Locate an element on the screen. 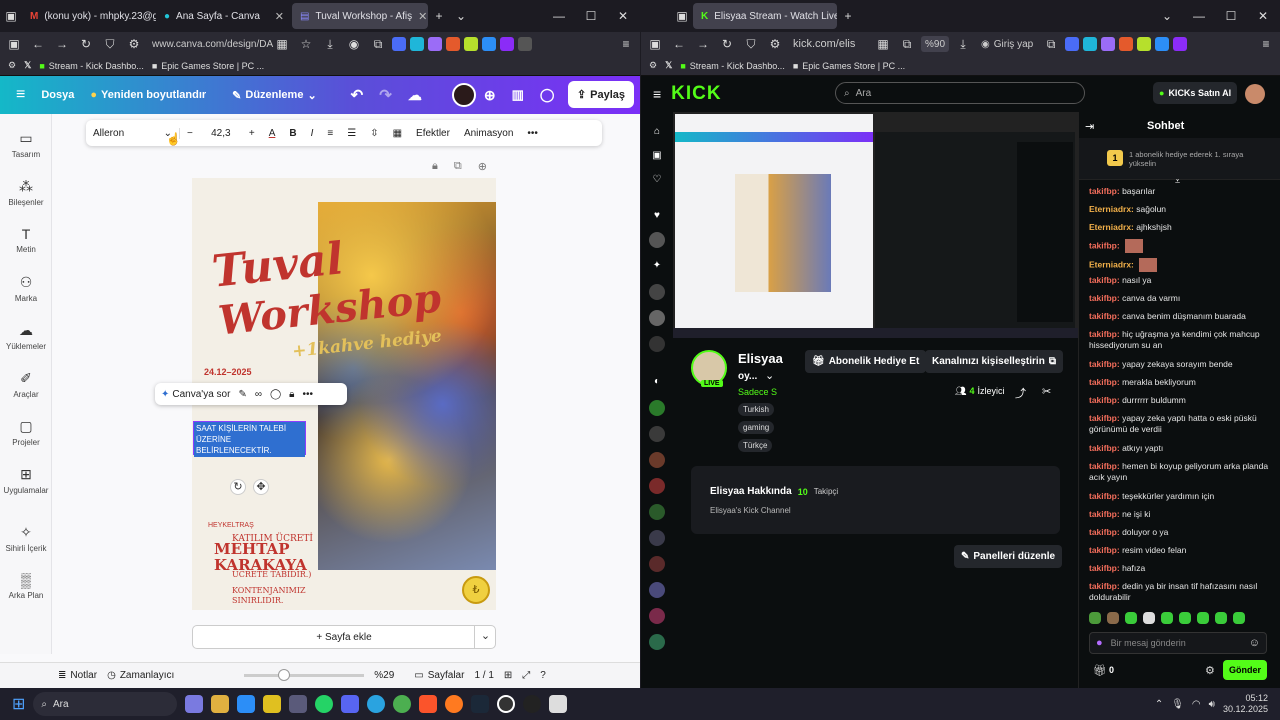 The height and width of the screenshot is (720, 1280). sidebar-item-background: ▒ Arka Plan is located at coordinates (26, 586).